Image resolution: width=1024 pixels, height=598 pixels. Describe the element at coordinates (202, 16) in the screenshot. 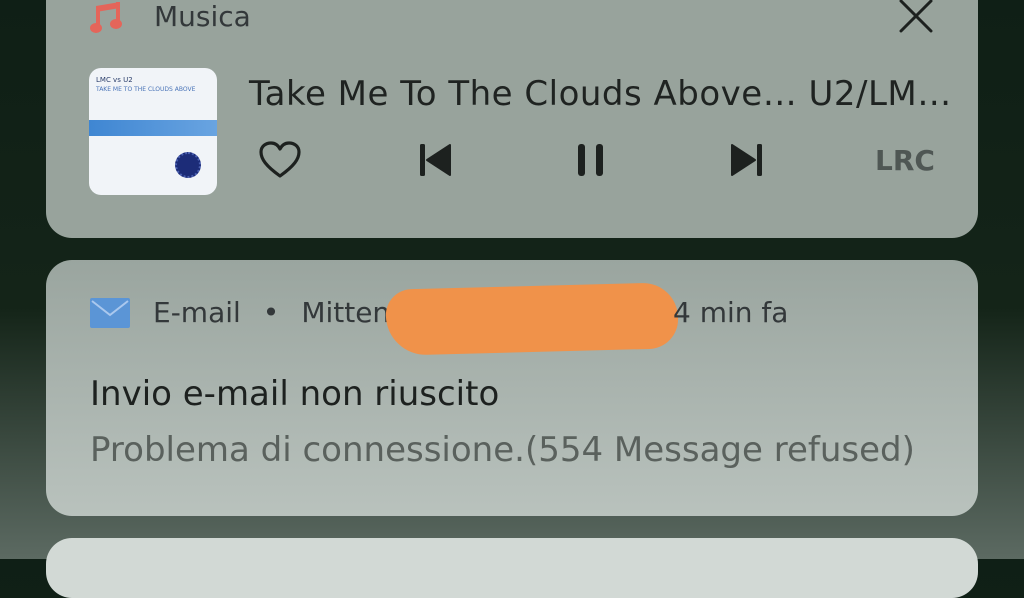

I see `music-app-name: Musica` at that location.